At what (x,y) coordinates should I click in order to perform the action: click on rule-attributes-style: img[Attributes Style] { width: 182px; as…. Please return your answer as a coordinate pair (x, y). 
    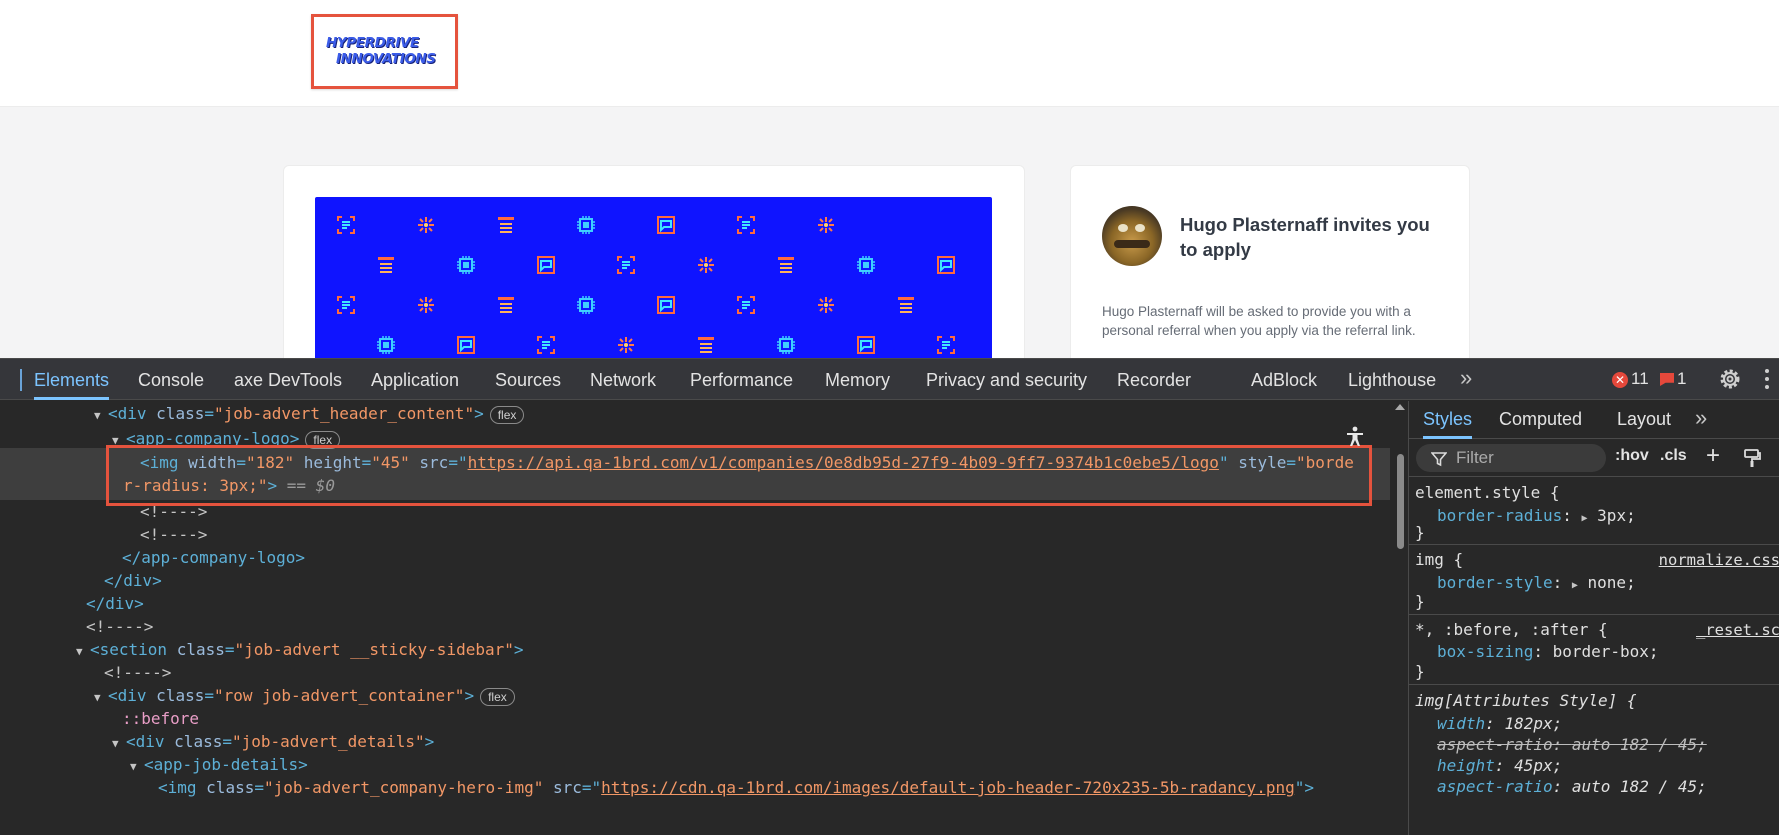
    Looking at the image, I should click on (1594, 760).